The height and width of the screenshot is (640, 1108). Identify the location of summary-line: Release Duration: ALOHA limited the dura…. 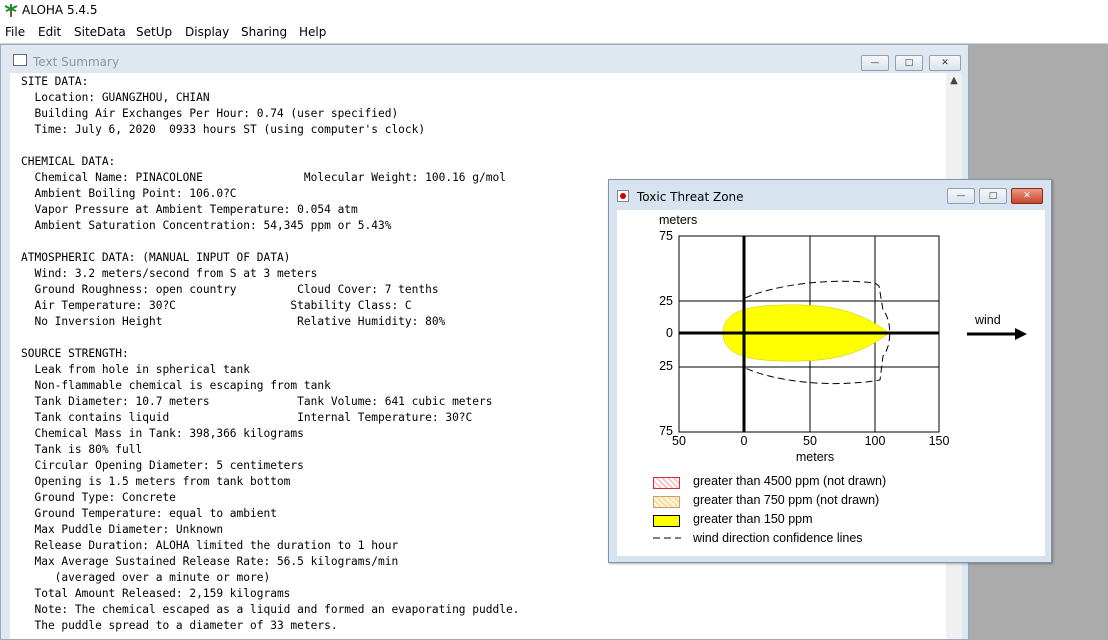
(210, 545).